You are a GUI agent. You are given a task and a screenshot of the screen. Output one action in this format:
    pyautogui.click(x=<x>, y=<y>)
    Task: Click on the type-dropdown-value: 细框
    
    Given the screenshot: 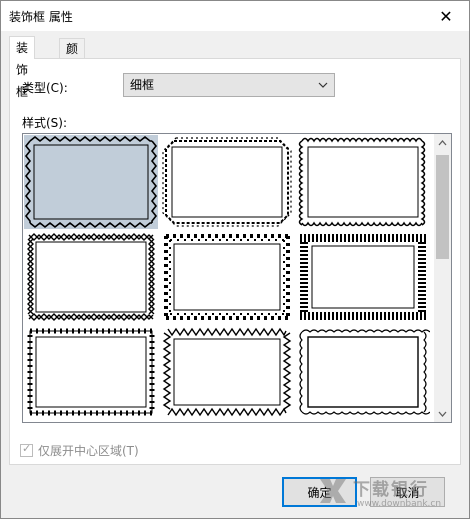 What is the action you would take?
    pyautogui.click(x=142, y=85)
    